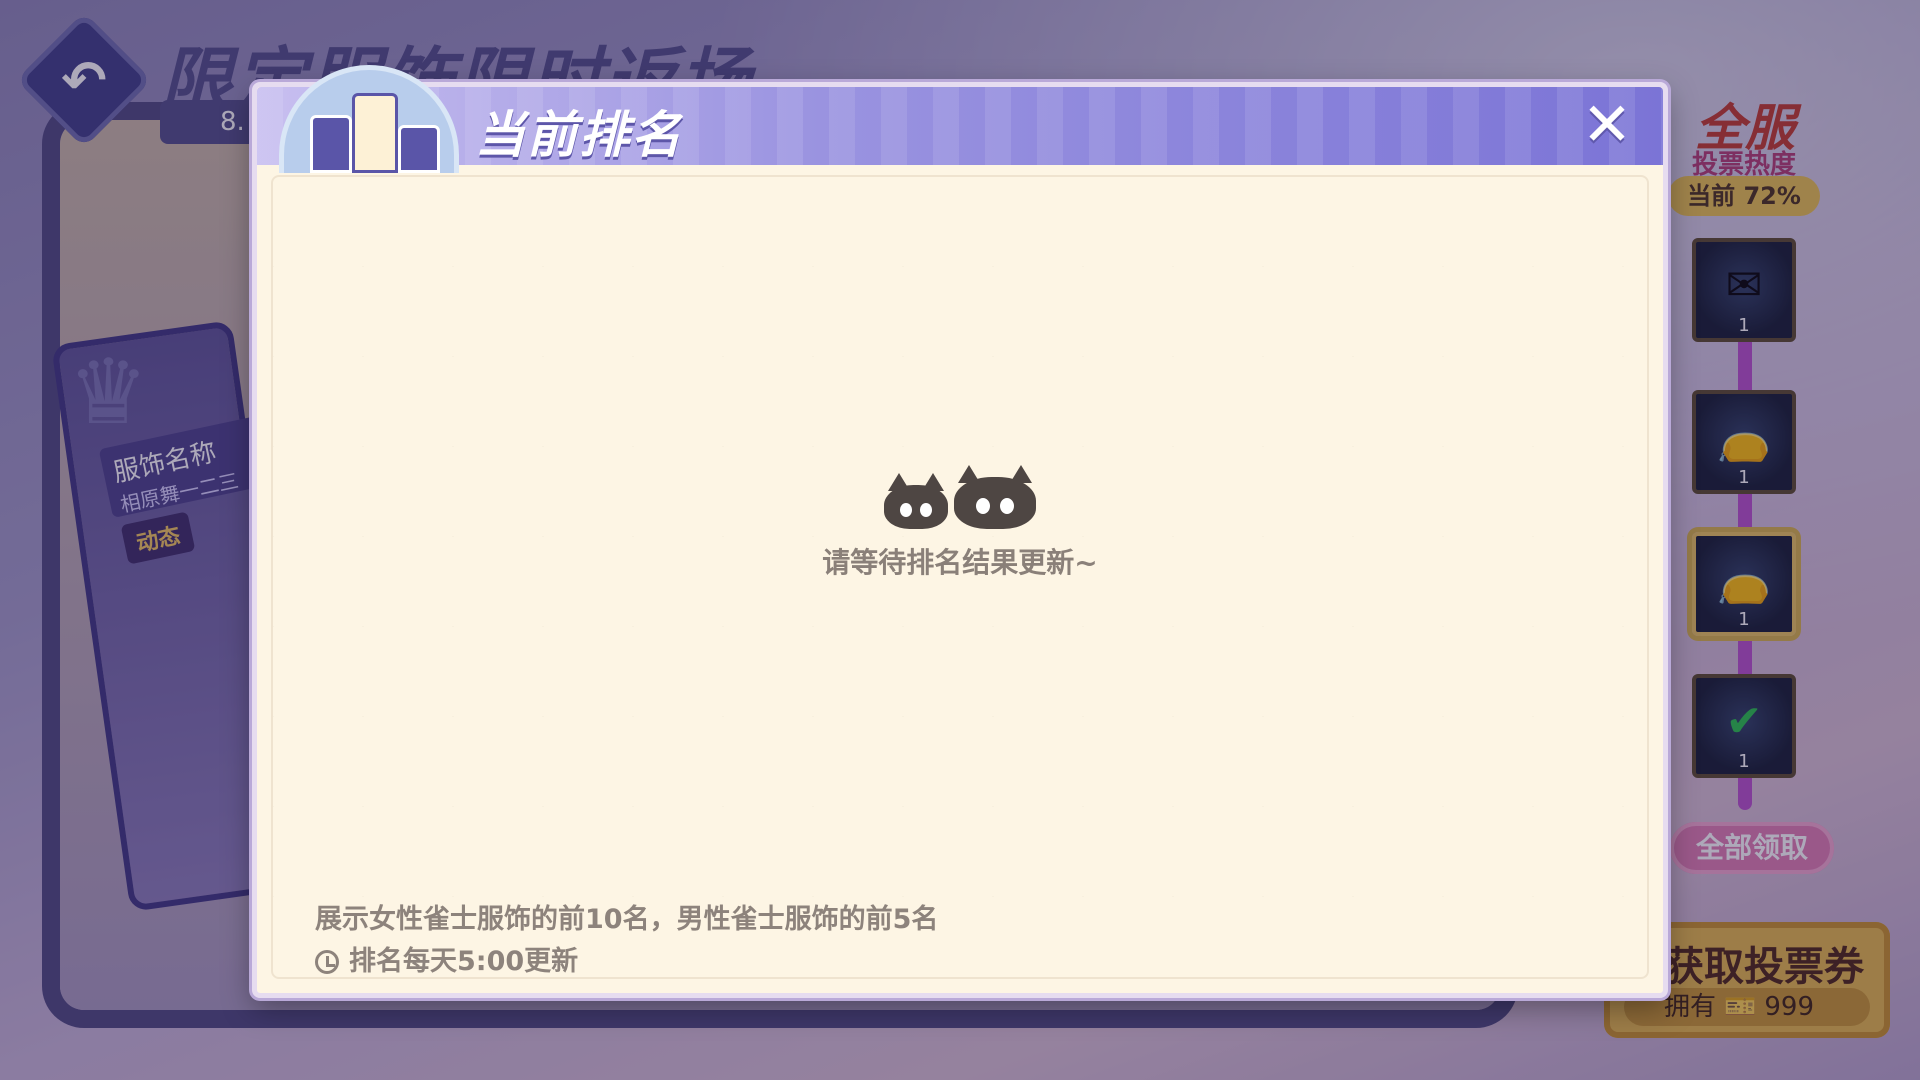 This screenshot has height=1080, width=1920. I want to click on close-button: ✕, so click(1607, 125).